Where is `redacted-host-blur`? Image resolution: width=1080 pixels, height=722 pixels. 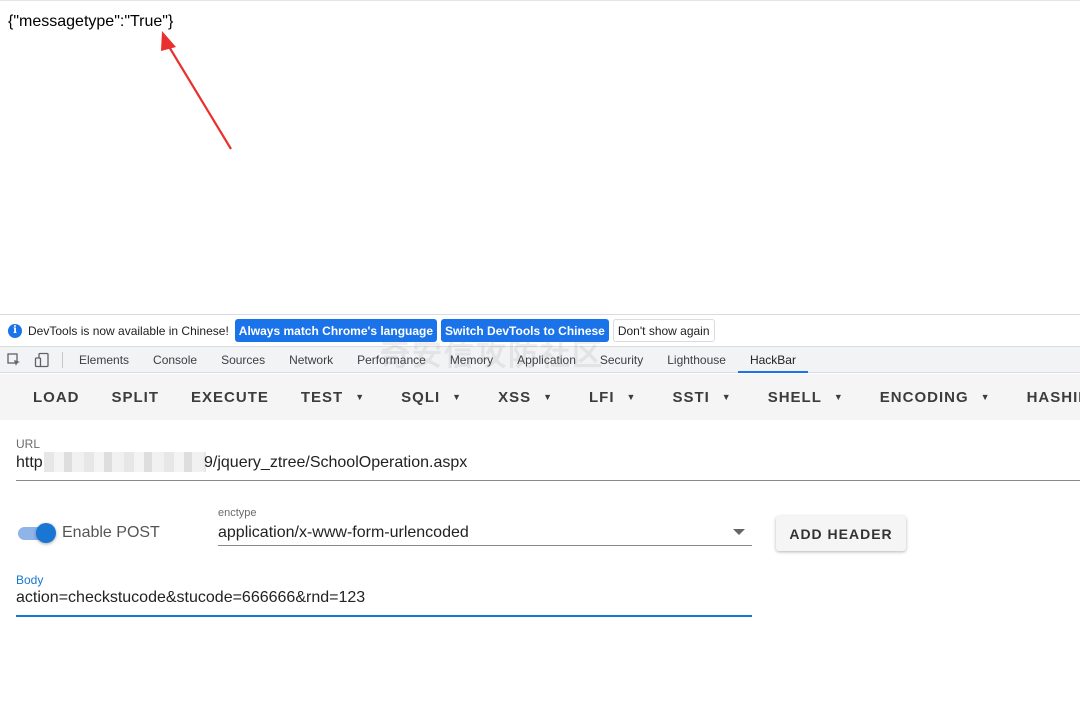 redacted-host-blur is located at coordinates (125, 462).